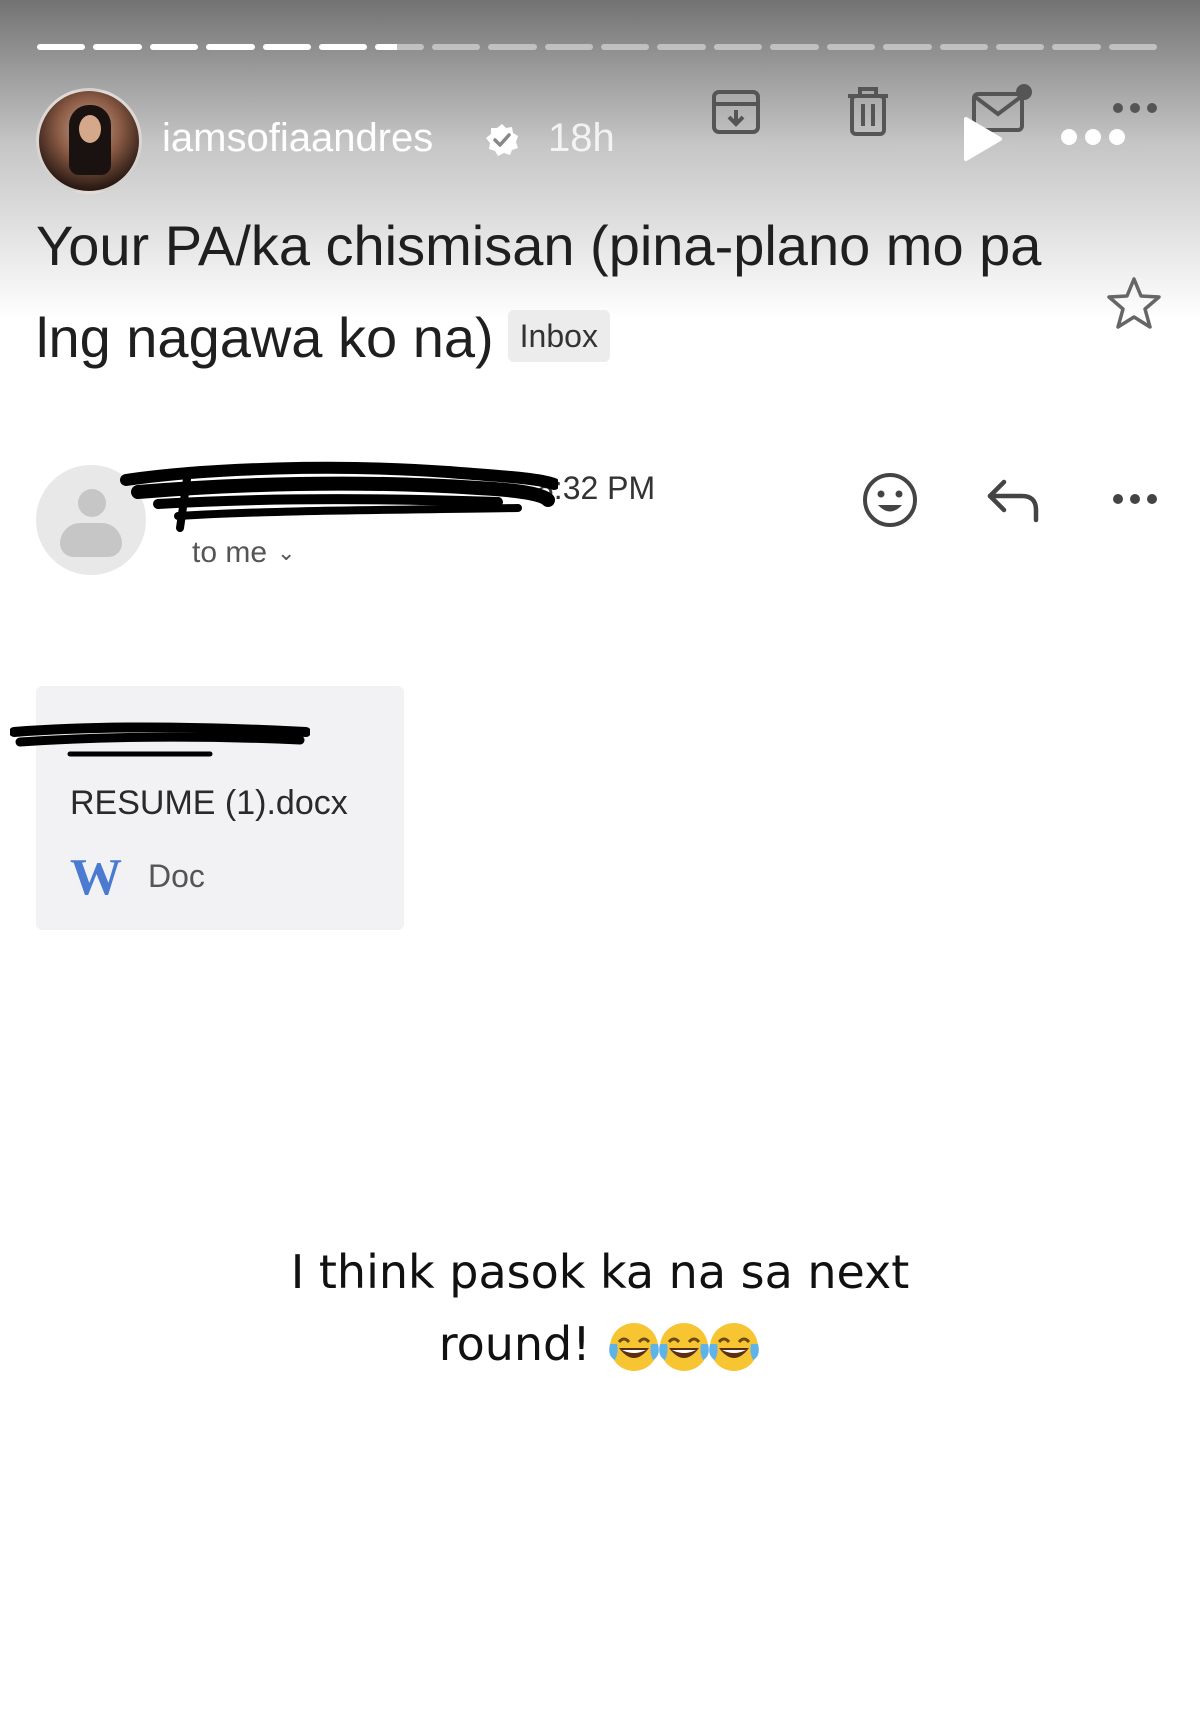 This screenshot has width=1200, height=1722. I want to click on caption-line-1: I think pasok ka na sa next, so click(600, 1272).